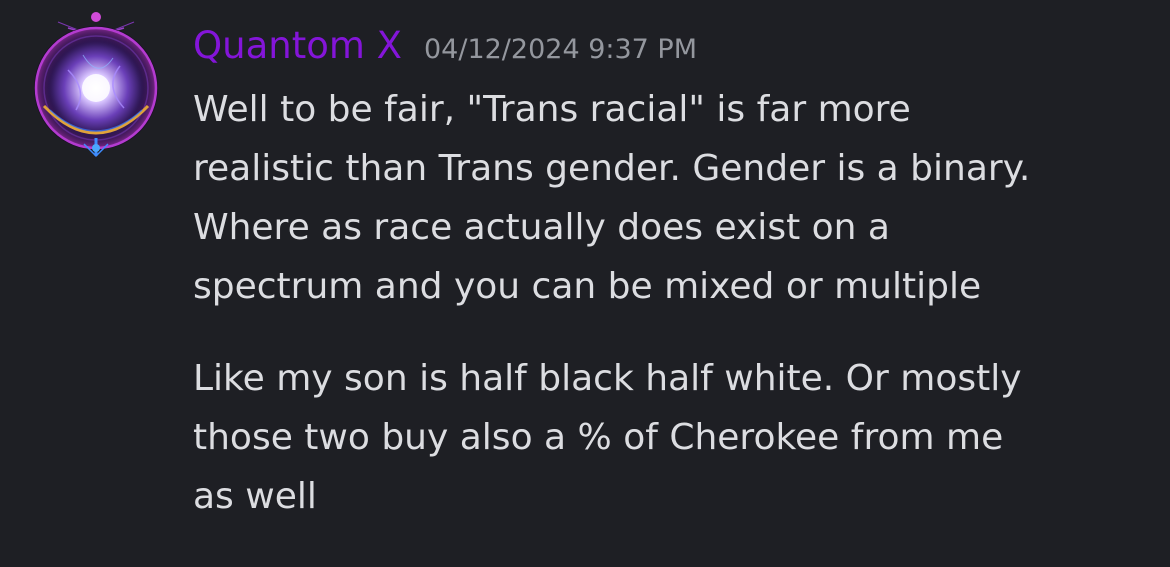 This screenshot has height=567, width=1170. What do you see at coordinates (541, 227) in the screenshot?
I see `message-line: Where as race actually does exist on a` at bounding box center [541, 227].